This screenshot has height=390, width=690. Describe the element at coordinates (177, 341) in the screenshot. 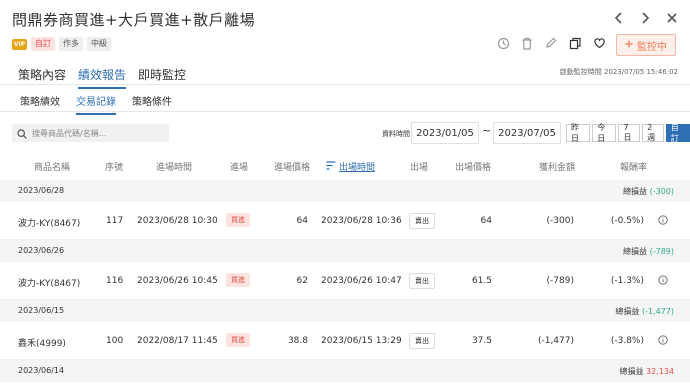

I see `entry-time: 2022/08/17 11:45` at that location.